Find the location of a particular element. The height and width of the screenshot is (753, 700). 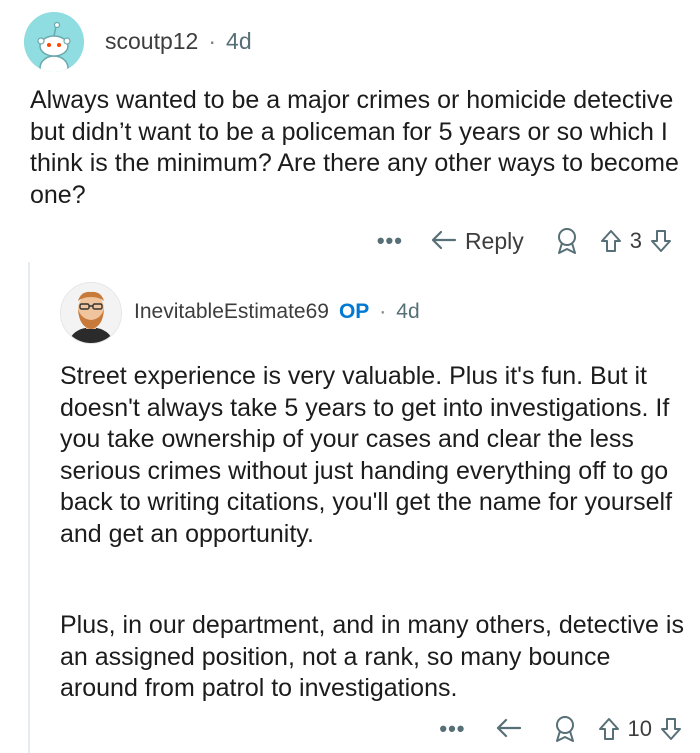

vote-score: 10 is located at coordinates (639, 728).